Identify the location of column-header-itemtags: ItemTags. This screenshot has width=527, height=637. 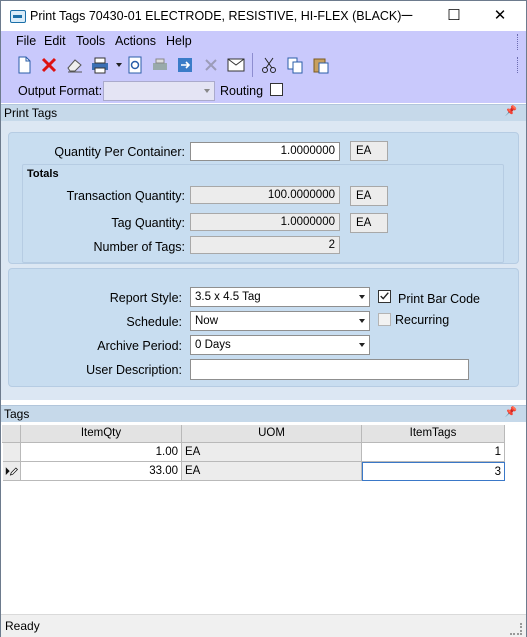
(433, 434).